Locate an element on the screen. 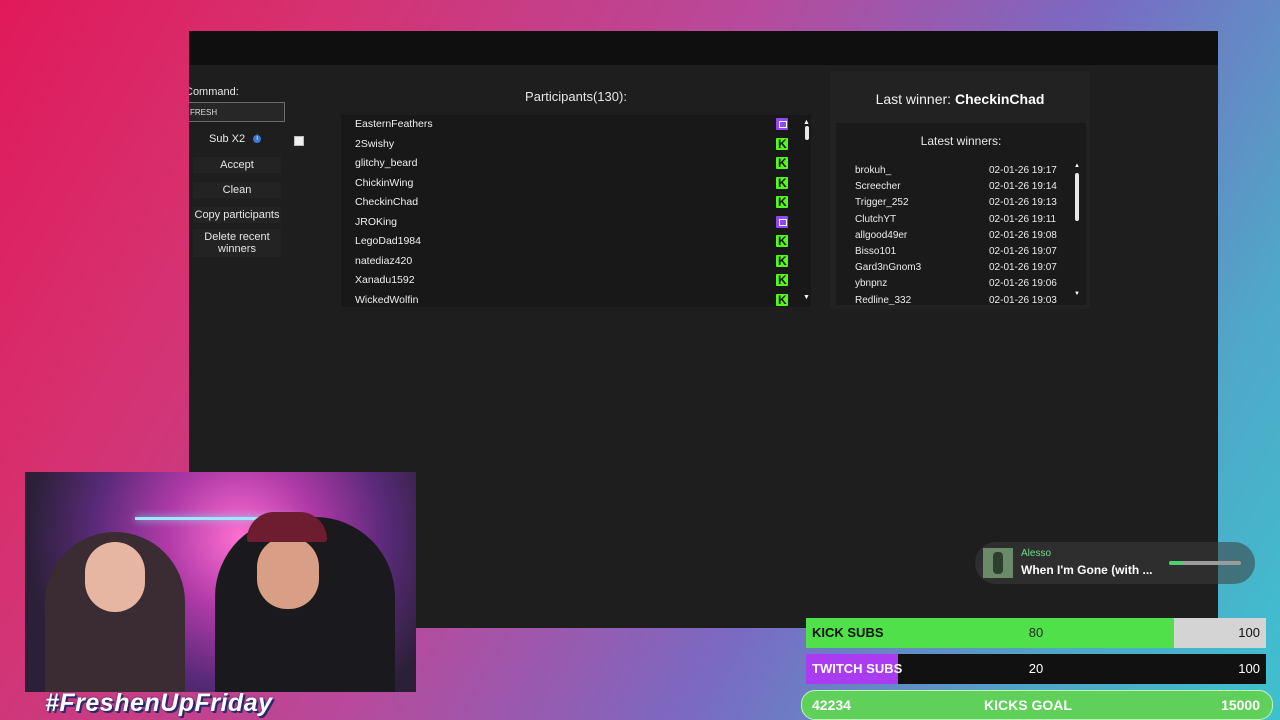 Image resolution: width=1280 pixels, height=720 pixels. kick-subs-bar: KICK SUBS 80 100 is located at coordinates (1036, 633).